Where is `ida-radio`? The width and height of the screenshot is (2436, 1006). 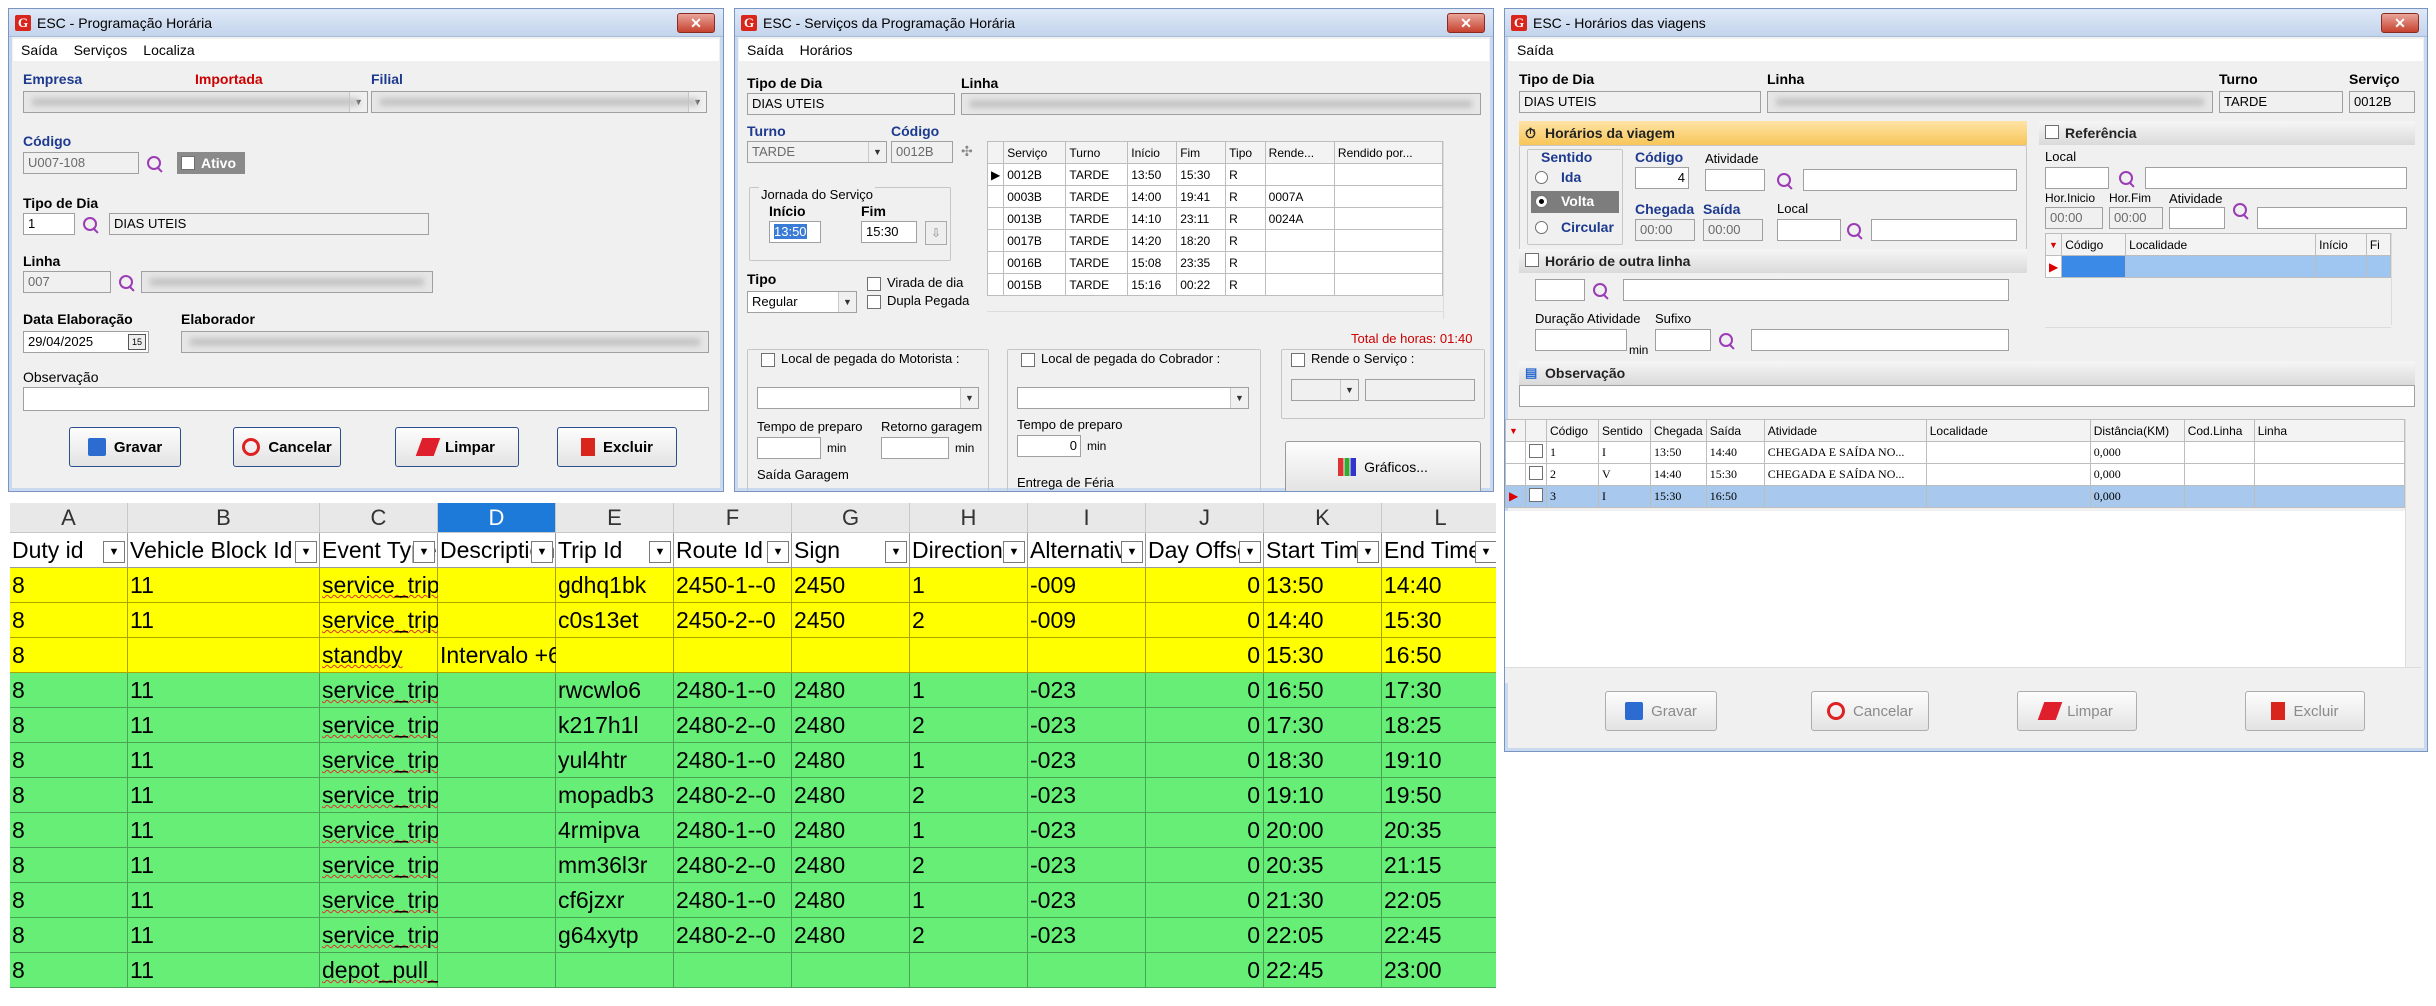
ida-radio is located at coordinates (1541, 177).